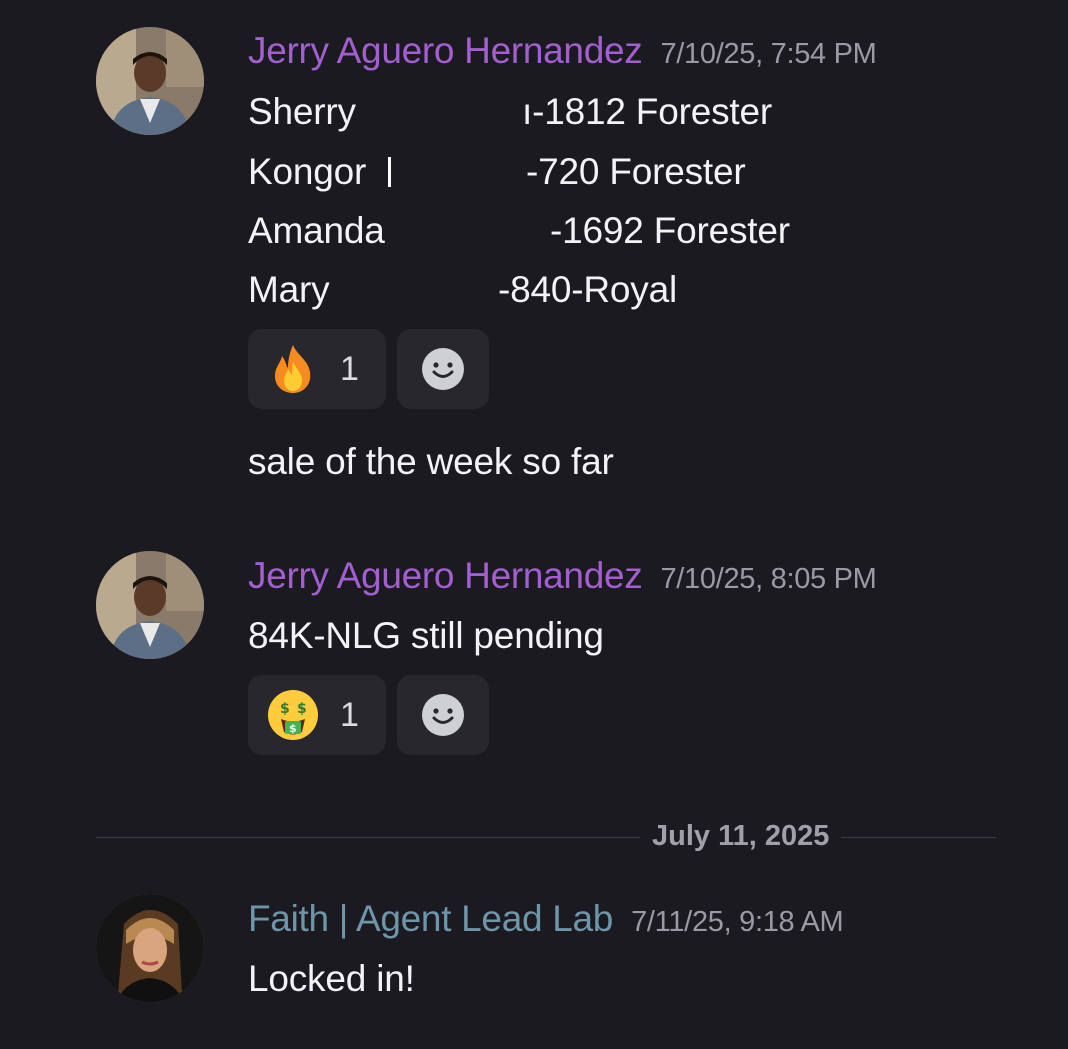 The image size is (1068, 1049). I want to click on money-mouth-face-icon: $ $ $, so click(293, 715).